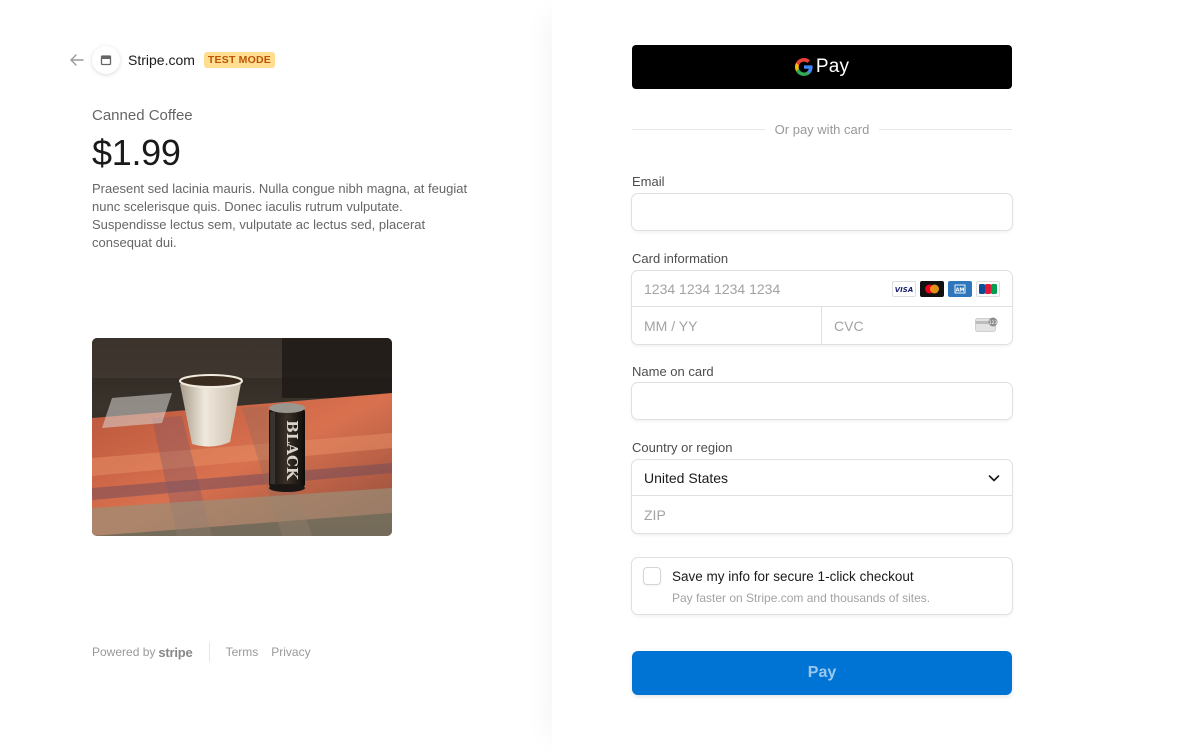  Describe the element at coordinates (175, 652) in the screenshot. I see `stripe-logo: stripe` at that location.